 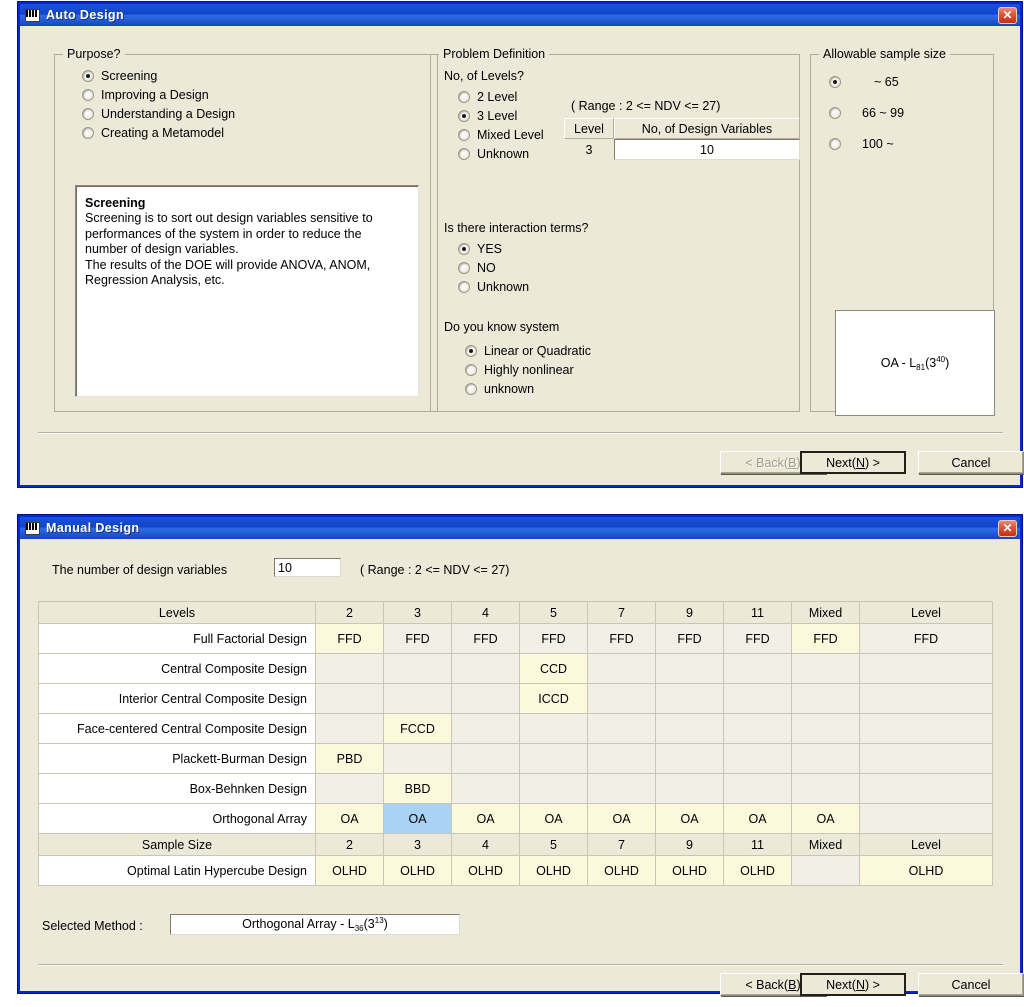 I want to click on level-option-mixed-level: Mixed Level, so click(x=501, y=135).